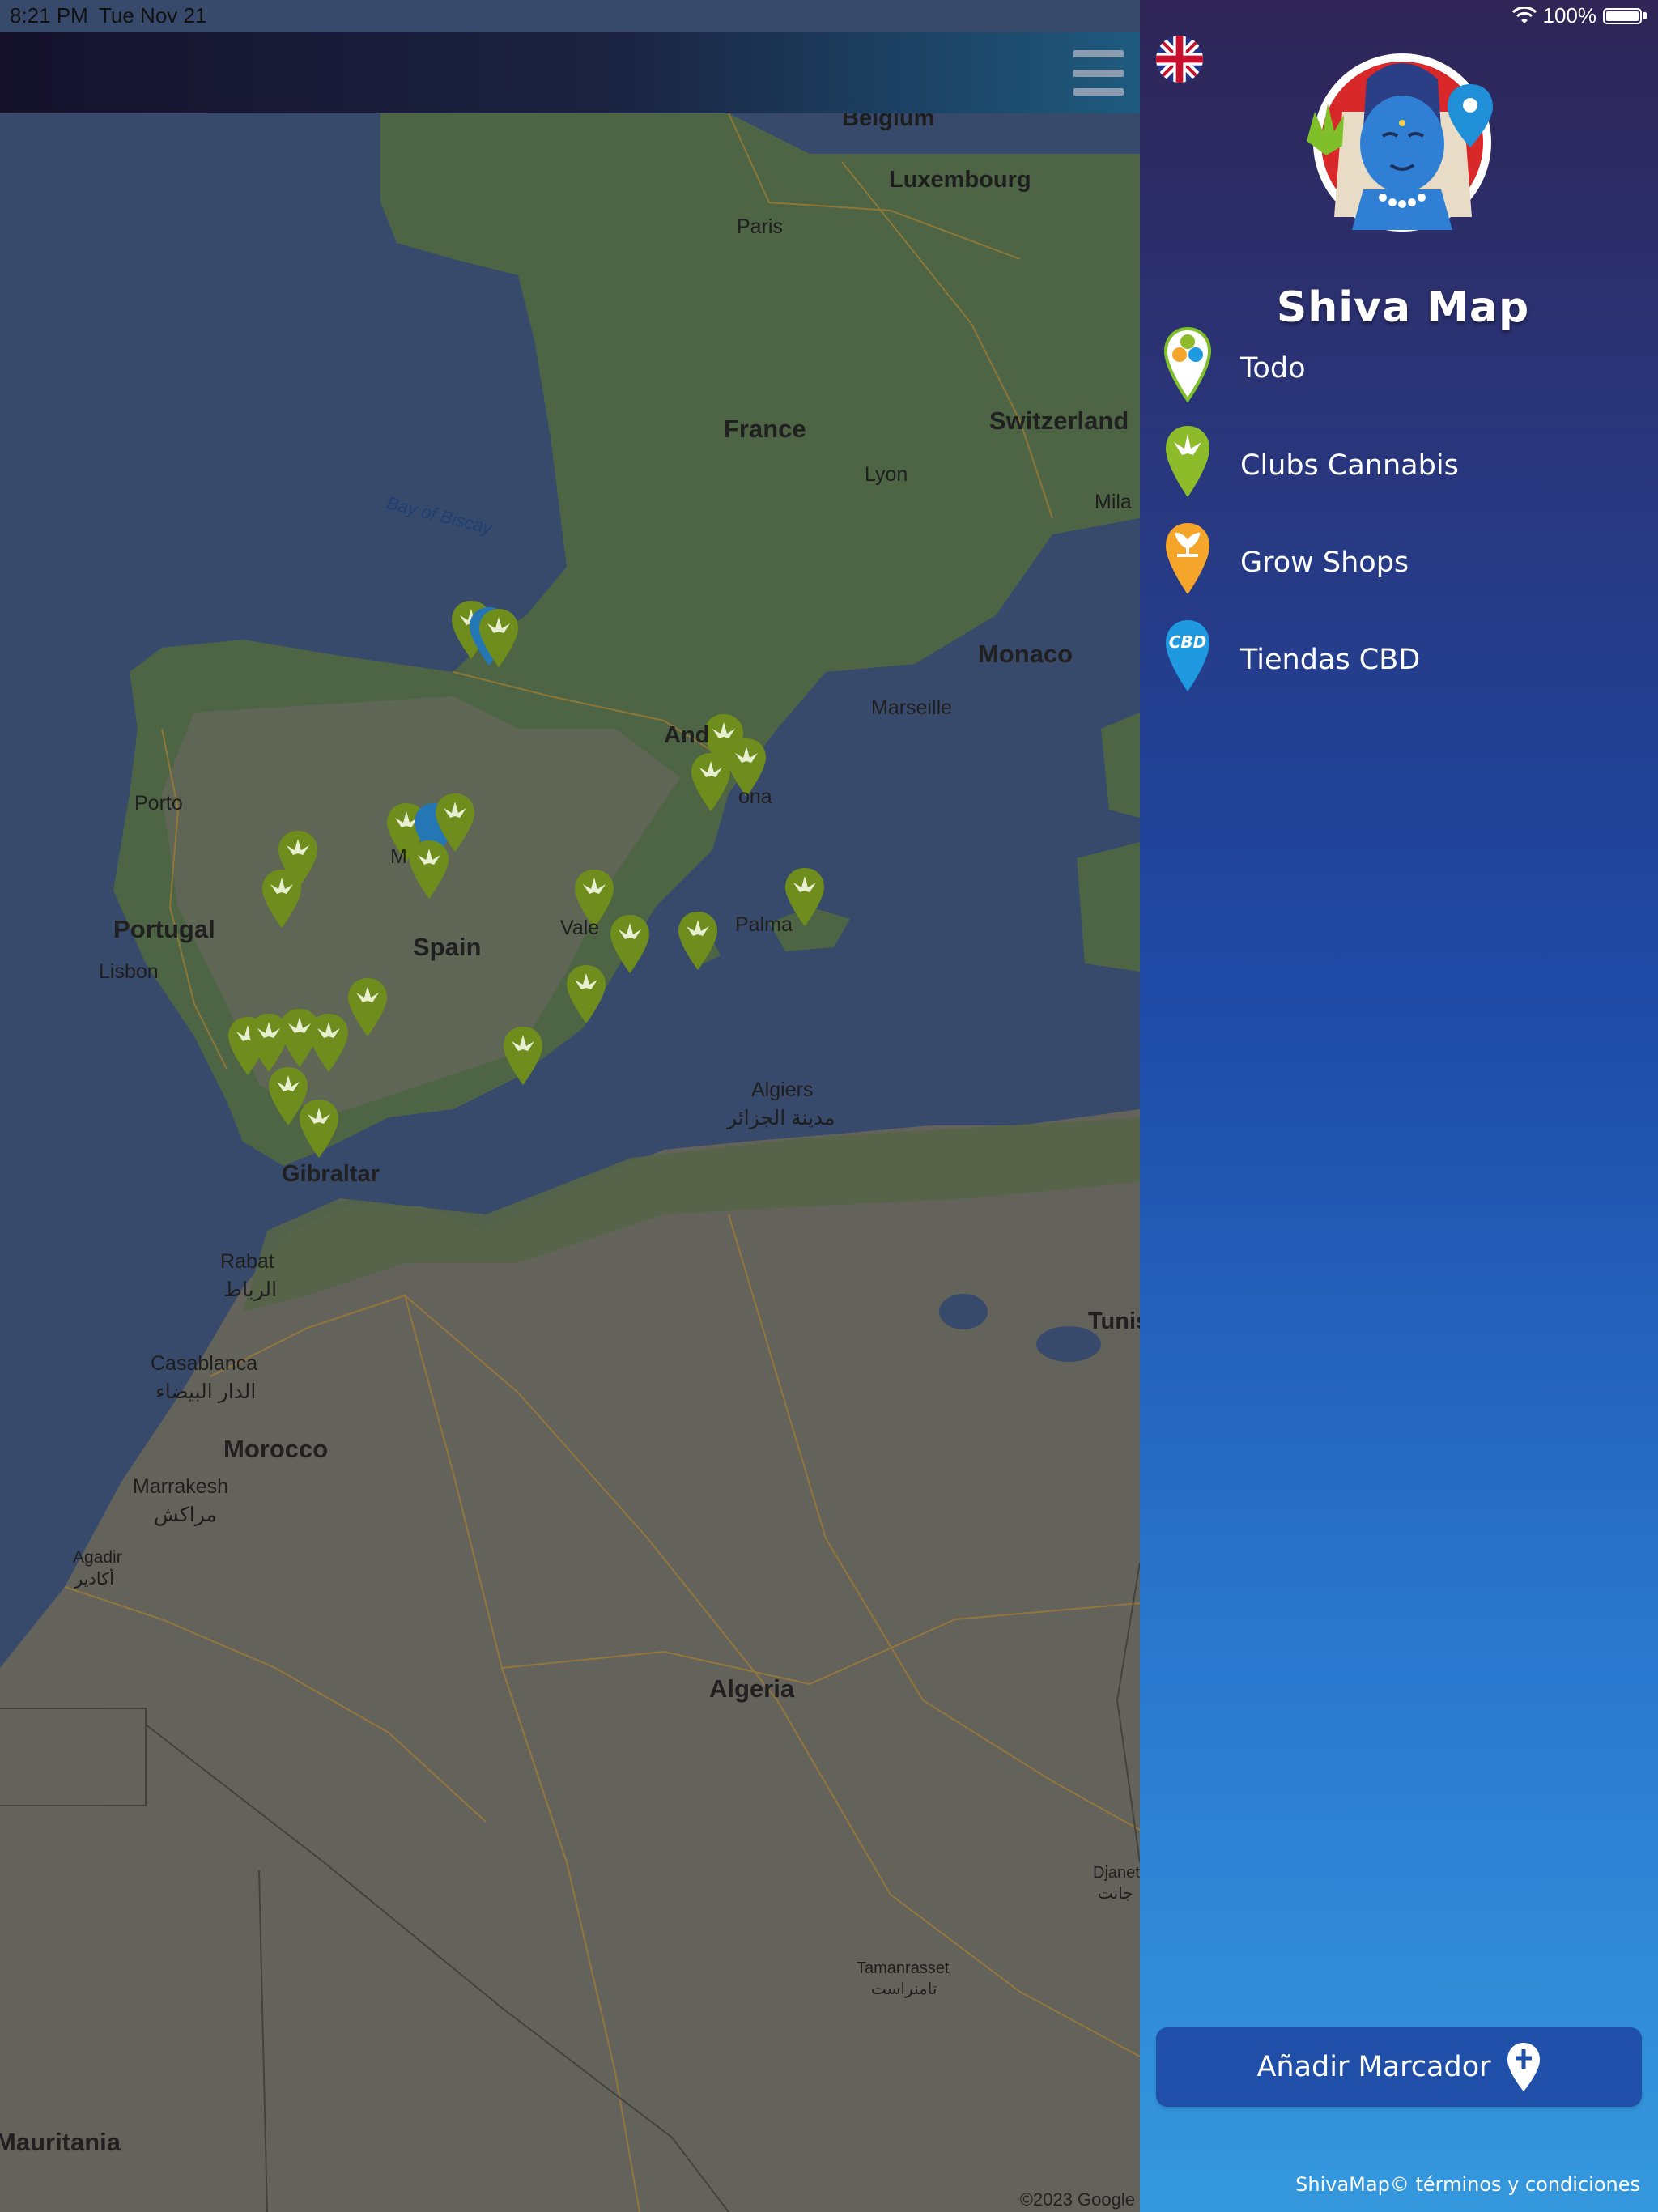 The image size is (1658, 2212). Describe the element at coordinates (1188, 563) in the screenshot. I see `grow-shop-pin-icon` at that location.